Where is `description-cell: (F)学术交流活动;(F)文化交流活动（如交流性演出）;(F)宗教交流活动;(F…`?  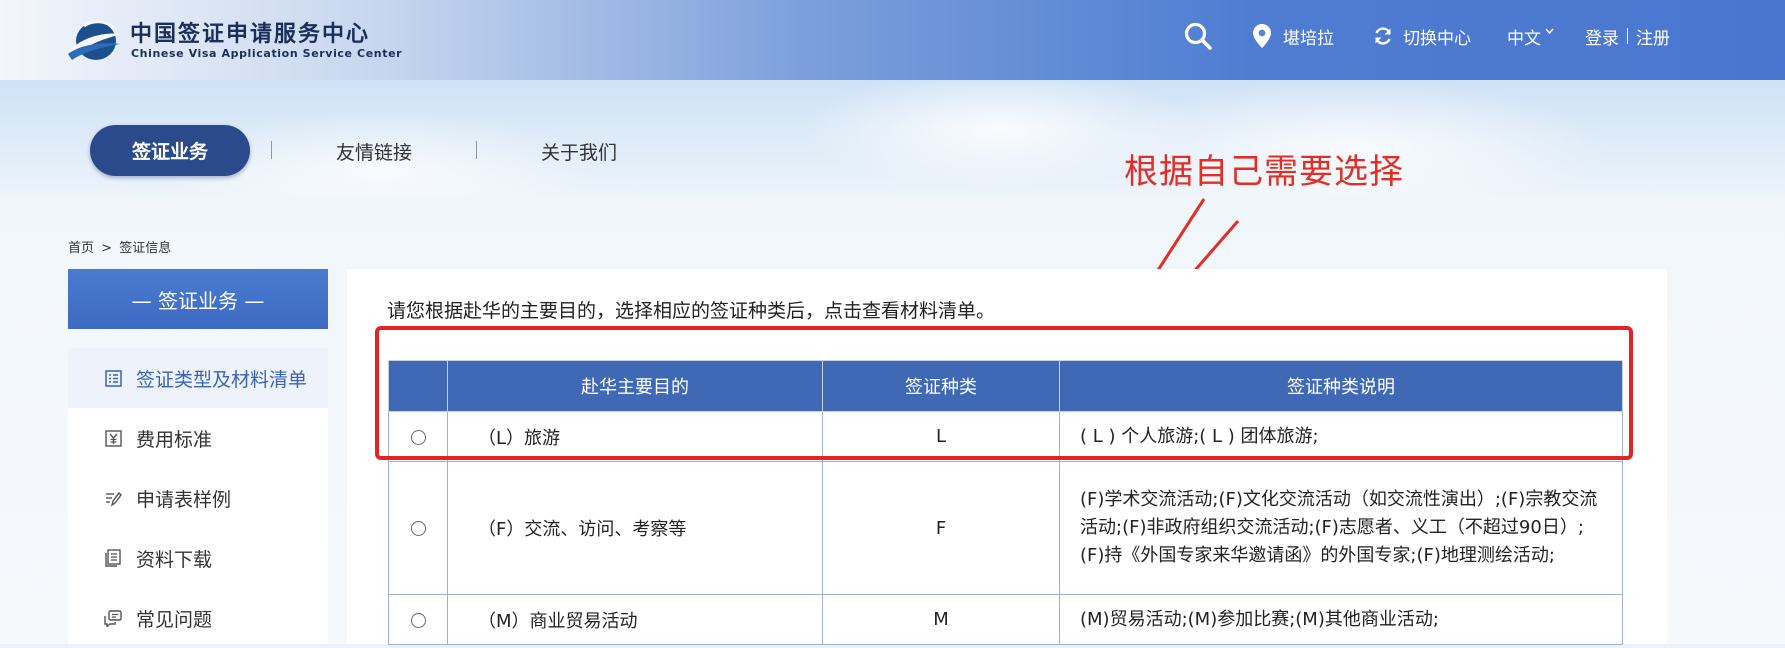 description-cell: (F)学术交流活动;(F)文化交流活动（如交流性演出）;(F)宗教交流活动;(F… is located at coordinates (1341, 528).